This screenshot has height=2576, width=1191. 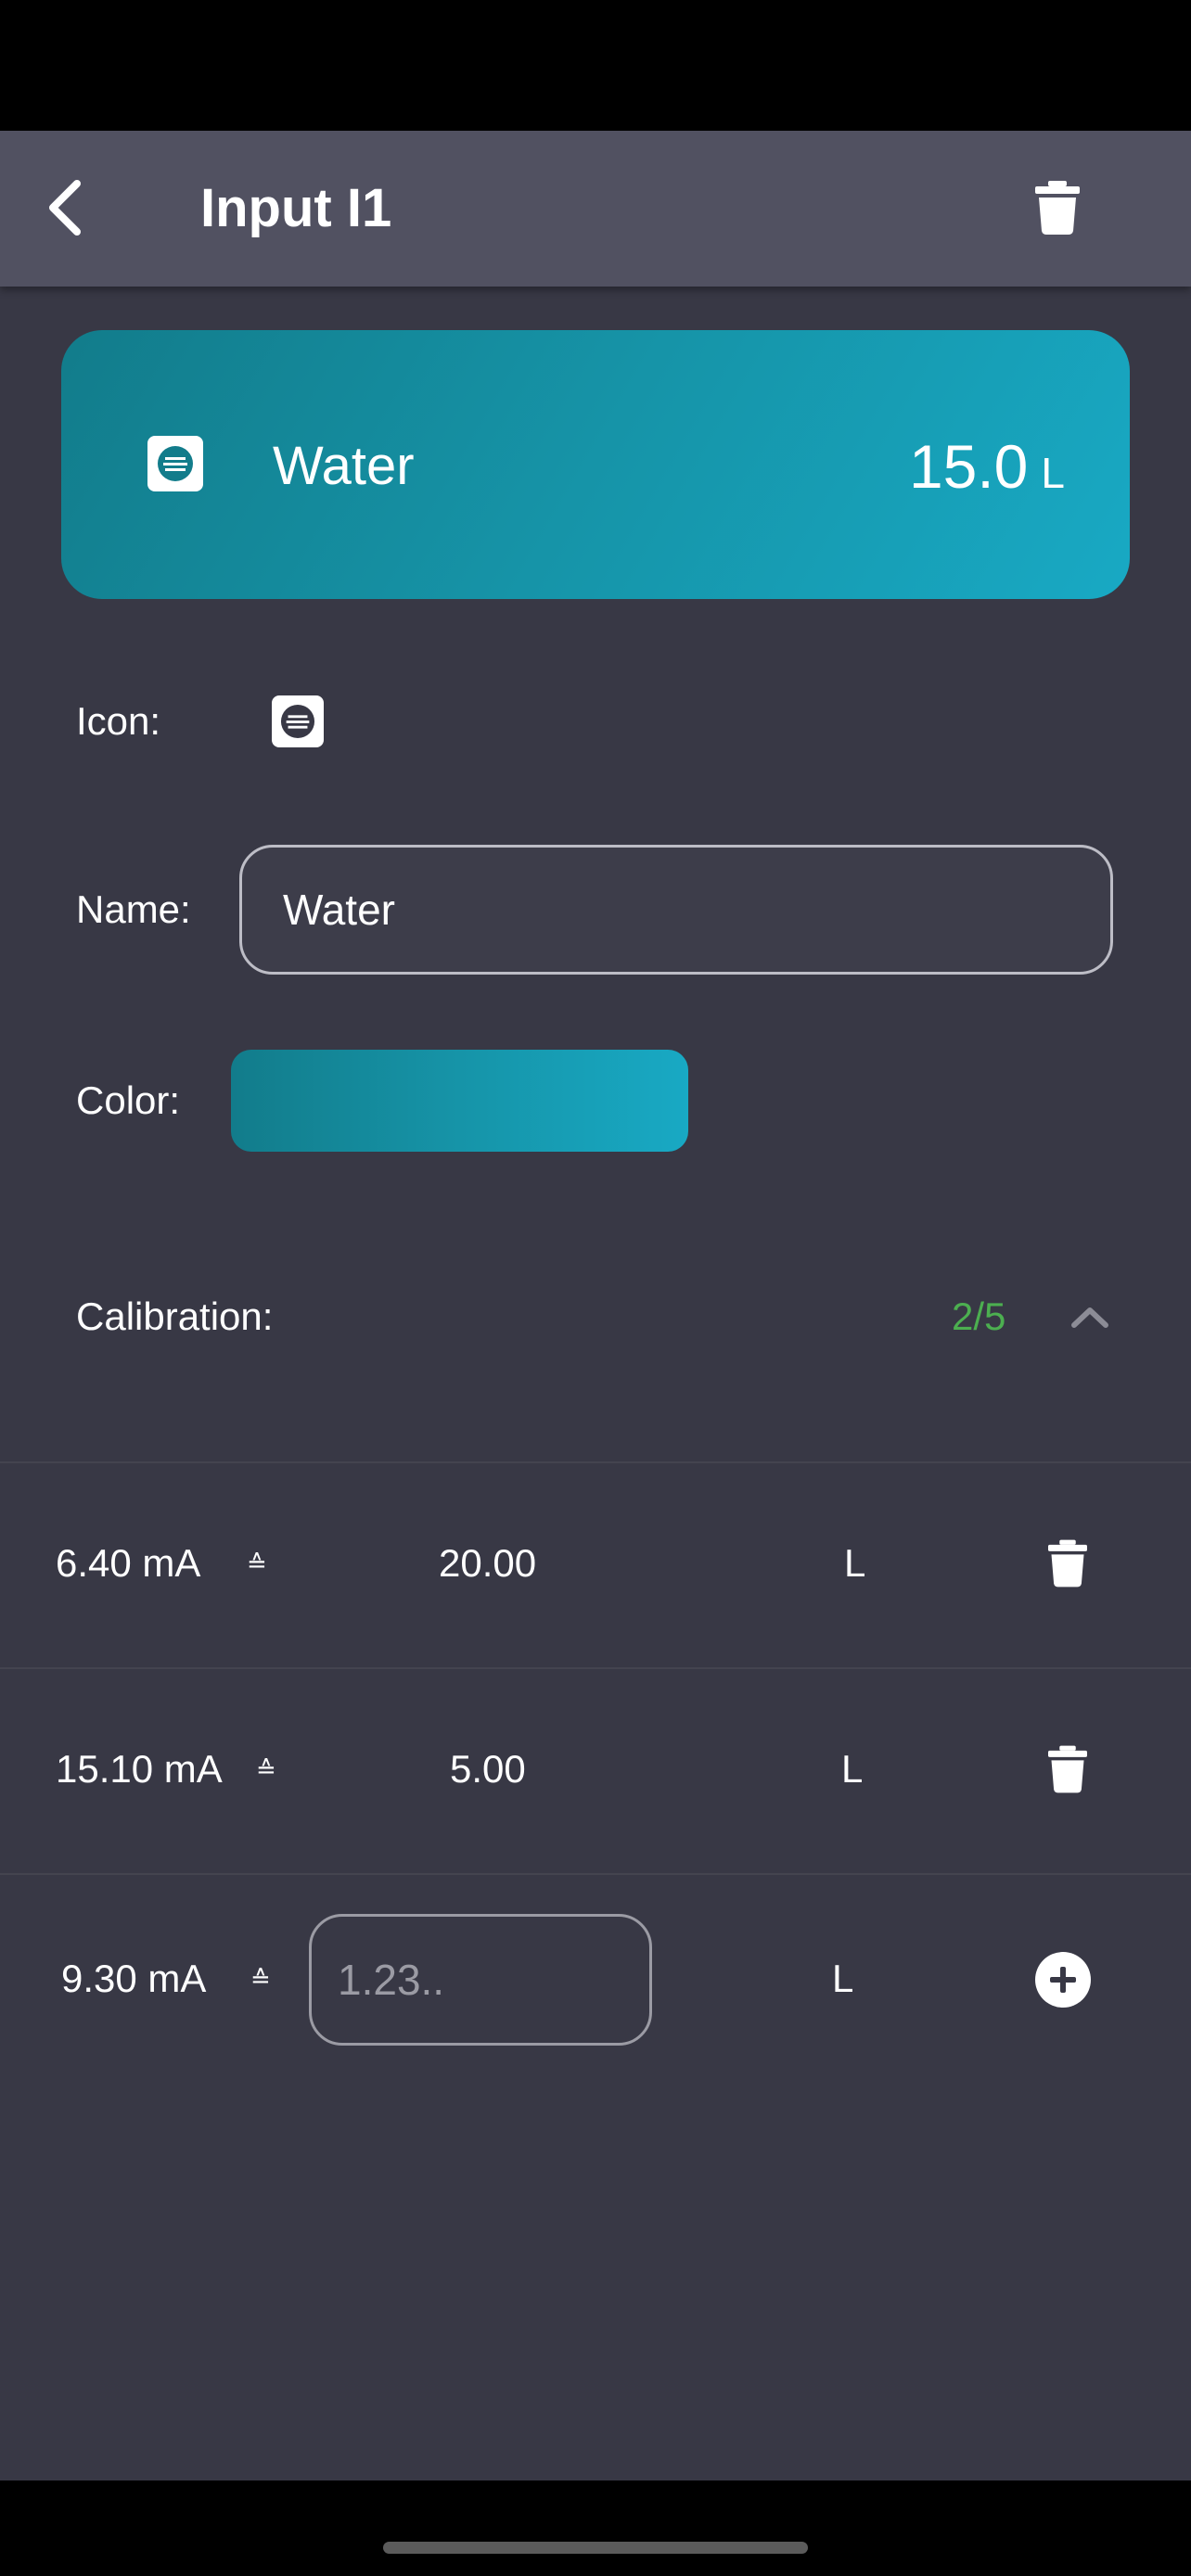 What do you see at coordinates (488, 1564) in the screenshot?
I see `row-output-value: 20.00` at bounding box center [488, 1564].